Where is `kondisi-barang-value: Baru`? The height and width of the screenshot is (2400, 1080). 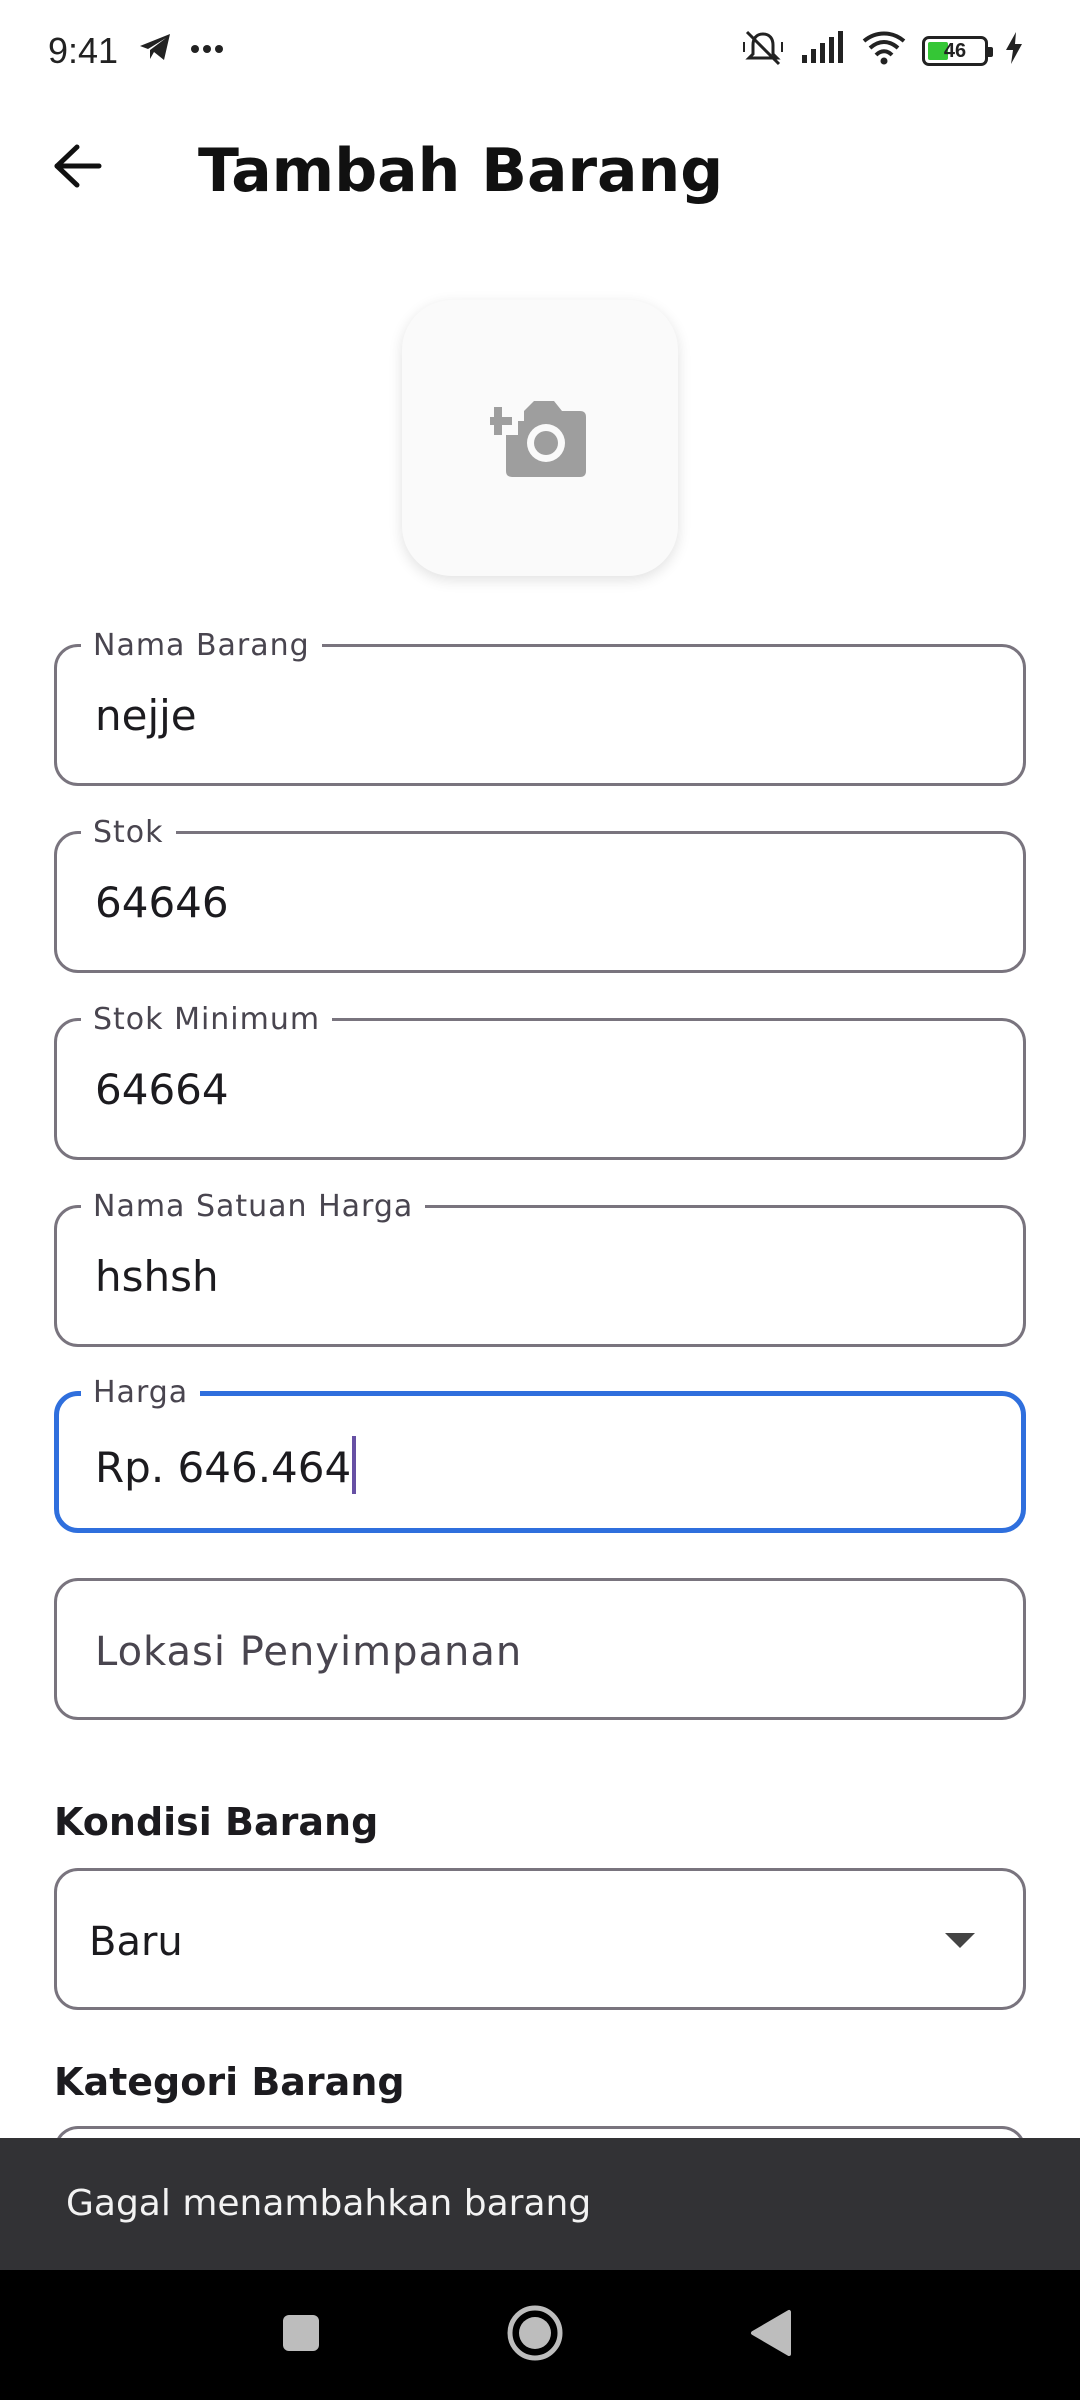 kondisi-barang-value: Baru is located at coordinates (136, 1942).